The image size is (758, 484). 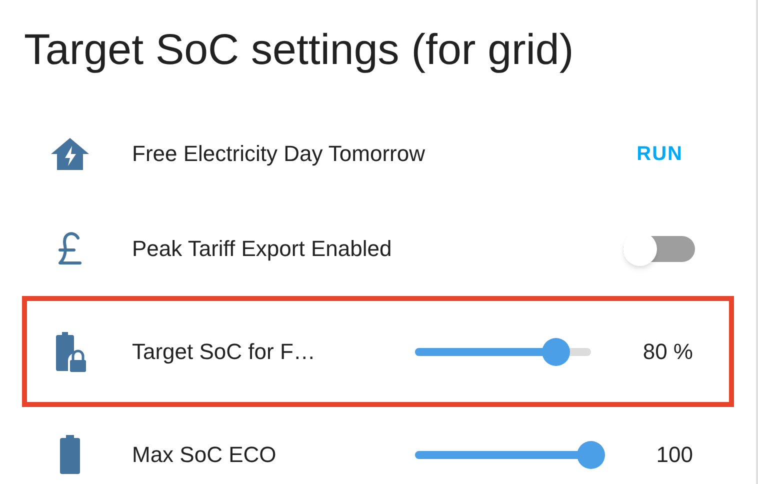 I want to click on slider-value: 80 %, so click(x=668, y=352).